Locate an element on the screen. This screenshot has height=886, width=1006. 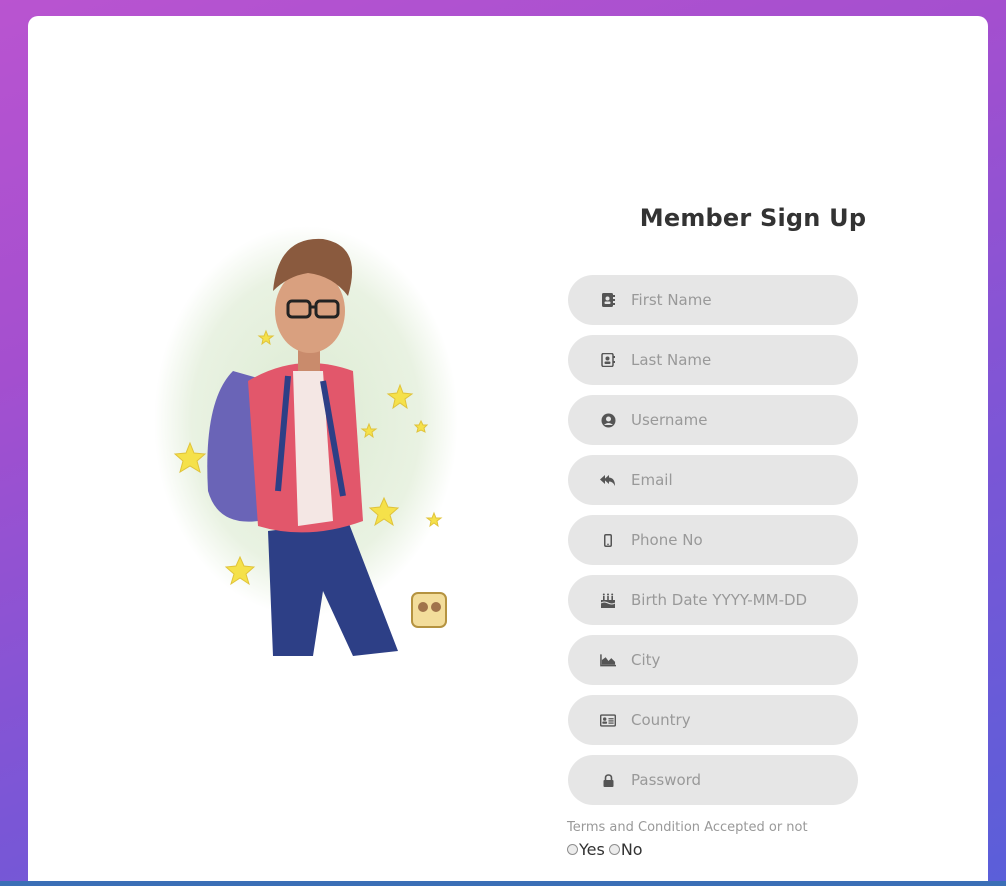
birth-date-input is located at coordinates (731, 600).